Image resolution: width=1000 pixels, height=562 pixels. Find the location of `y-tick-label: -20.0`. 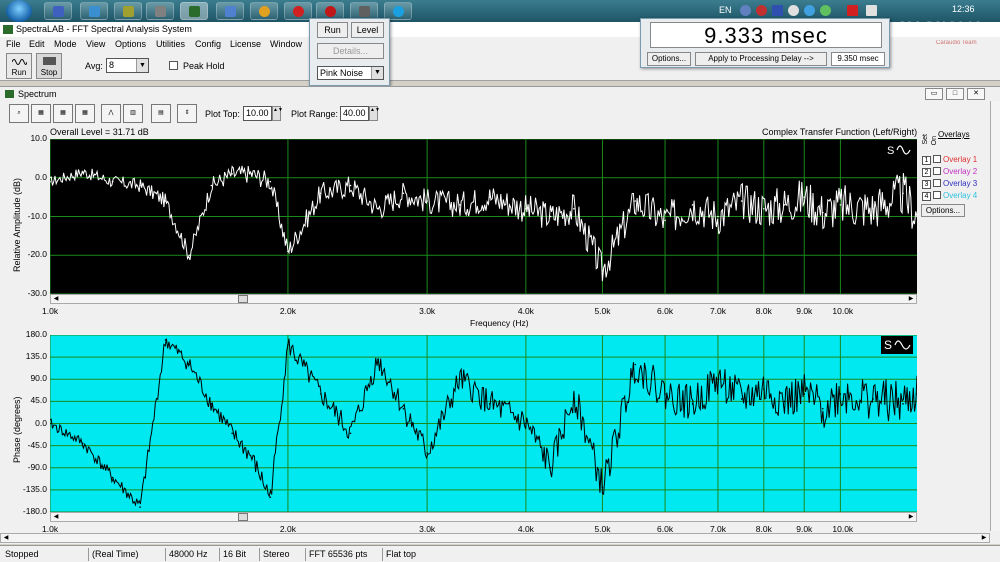

y-tick-label: -20.0 is located at coordinates (37, 254).